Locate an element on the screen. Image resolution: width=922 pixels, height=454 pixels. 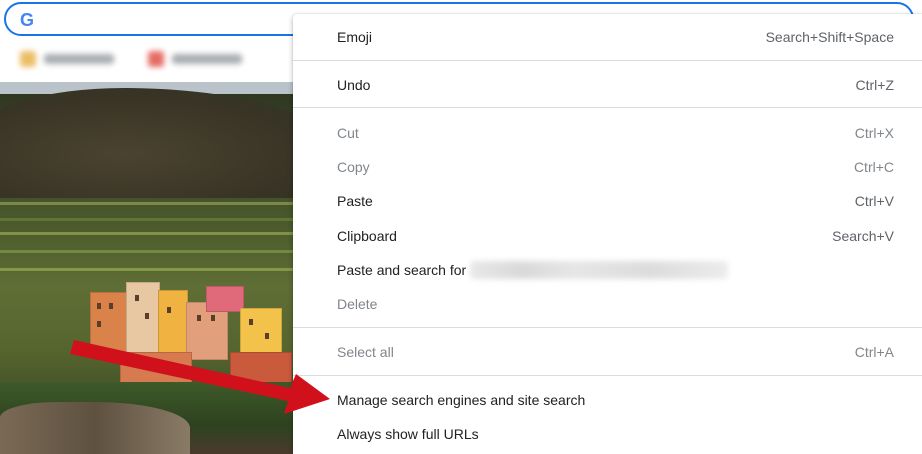
menu-item-shortcut: Search+Shift+Space is located at coordinates (829, 37).